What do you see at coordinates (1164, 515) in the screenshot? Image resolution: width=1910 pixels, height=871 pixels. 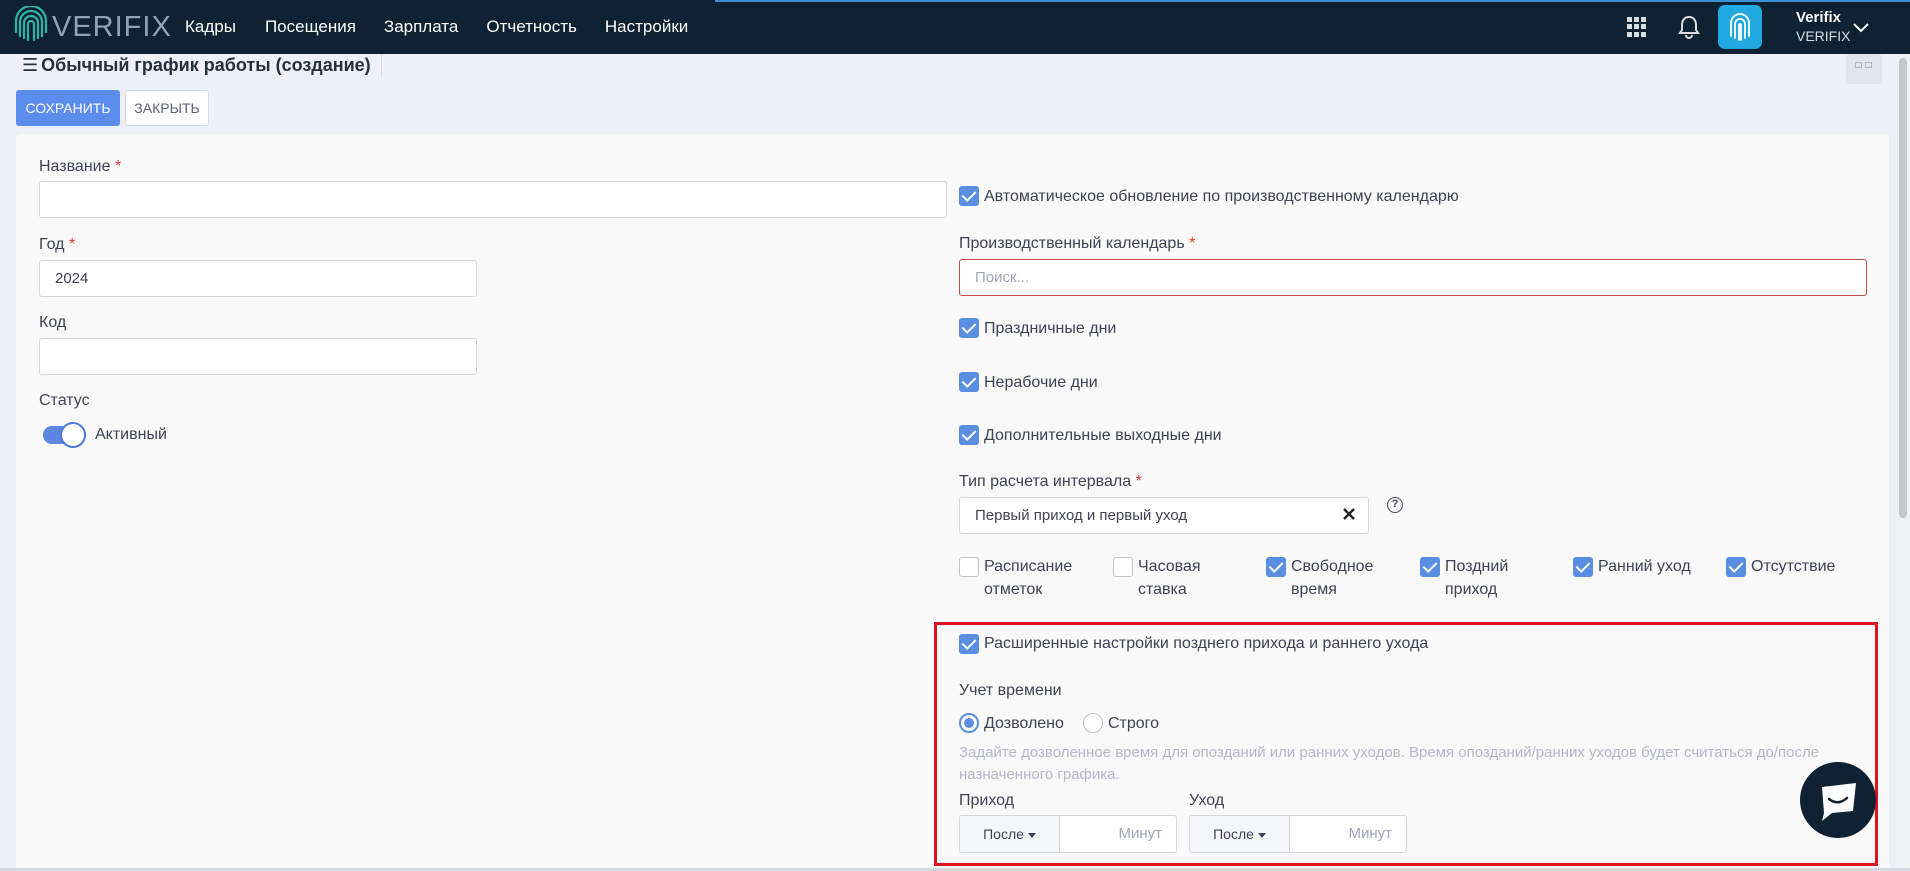 I see `interval-type-select: Первый приход и первый уход` at bounding box center [1164, 515].